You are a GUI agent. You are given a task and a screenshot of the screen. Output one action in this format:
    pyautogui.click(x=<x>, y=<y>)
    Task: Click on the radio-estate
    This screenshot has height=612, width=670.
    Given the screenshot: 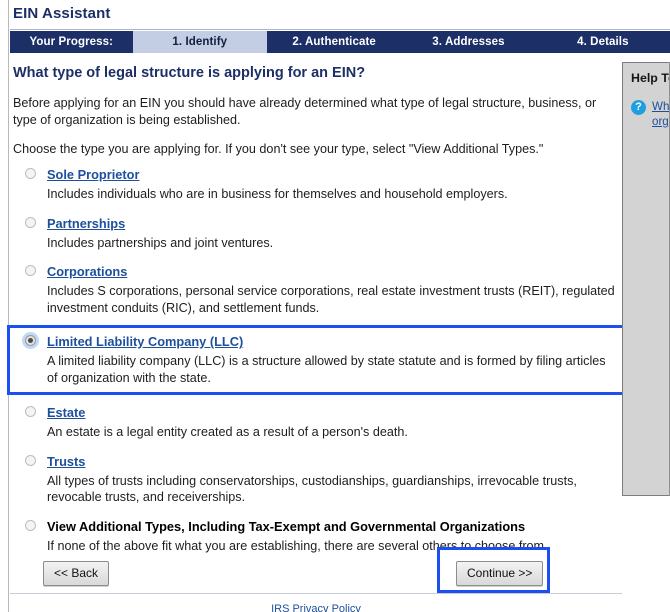 What is the action you would take?
    pyautogui.click(x=30, y=411)
    